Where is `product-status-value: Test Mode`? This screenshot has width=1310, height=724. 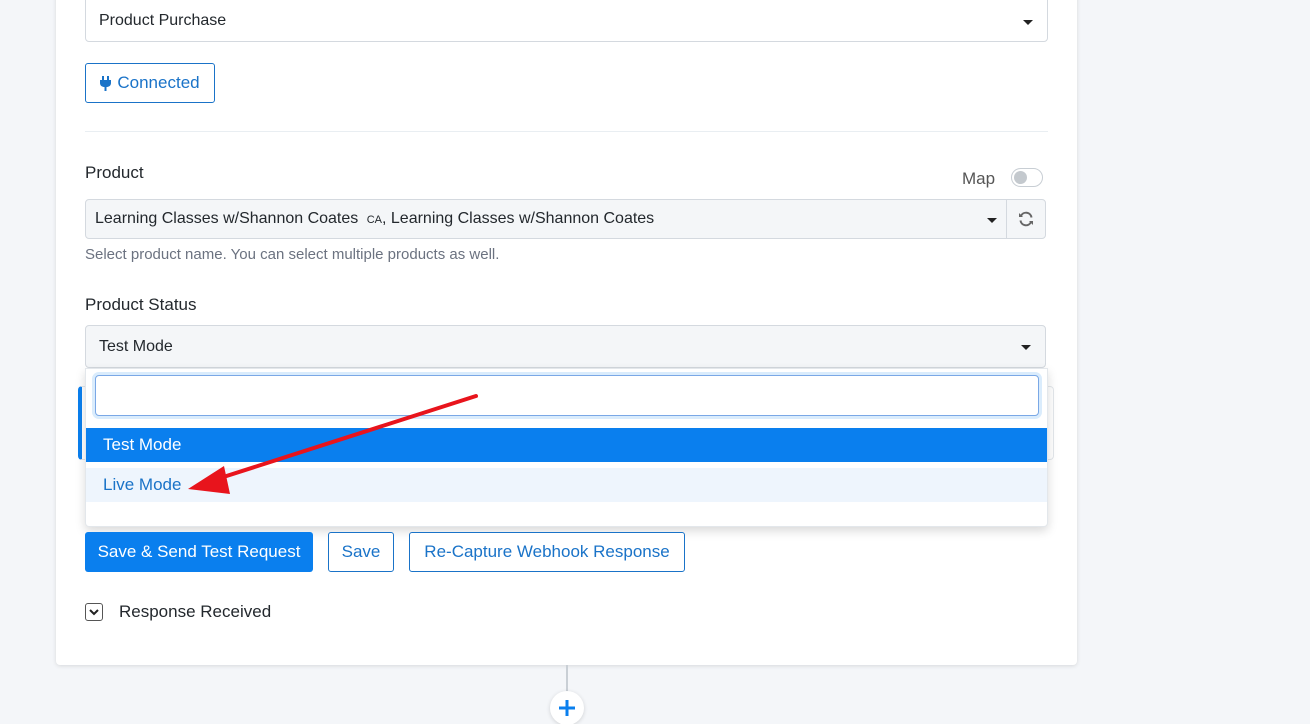
product-status-value: Test Mode is located at coordinates (136, 346).